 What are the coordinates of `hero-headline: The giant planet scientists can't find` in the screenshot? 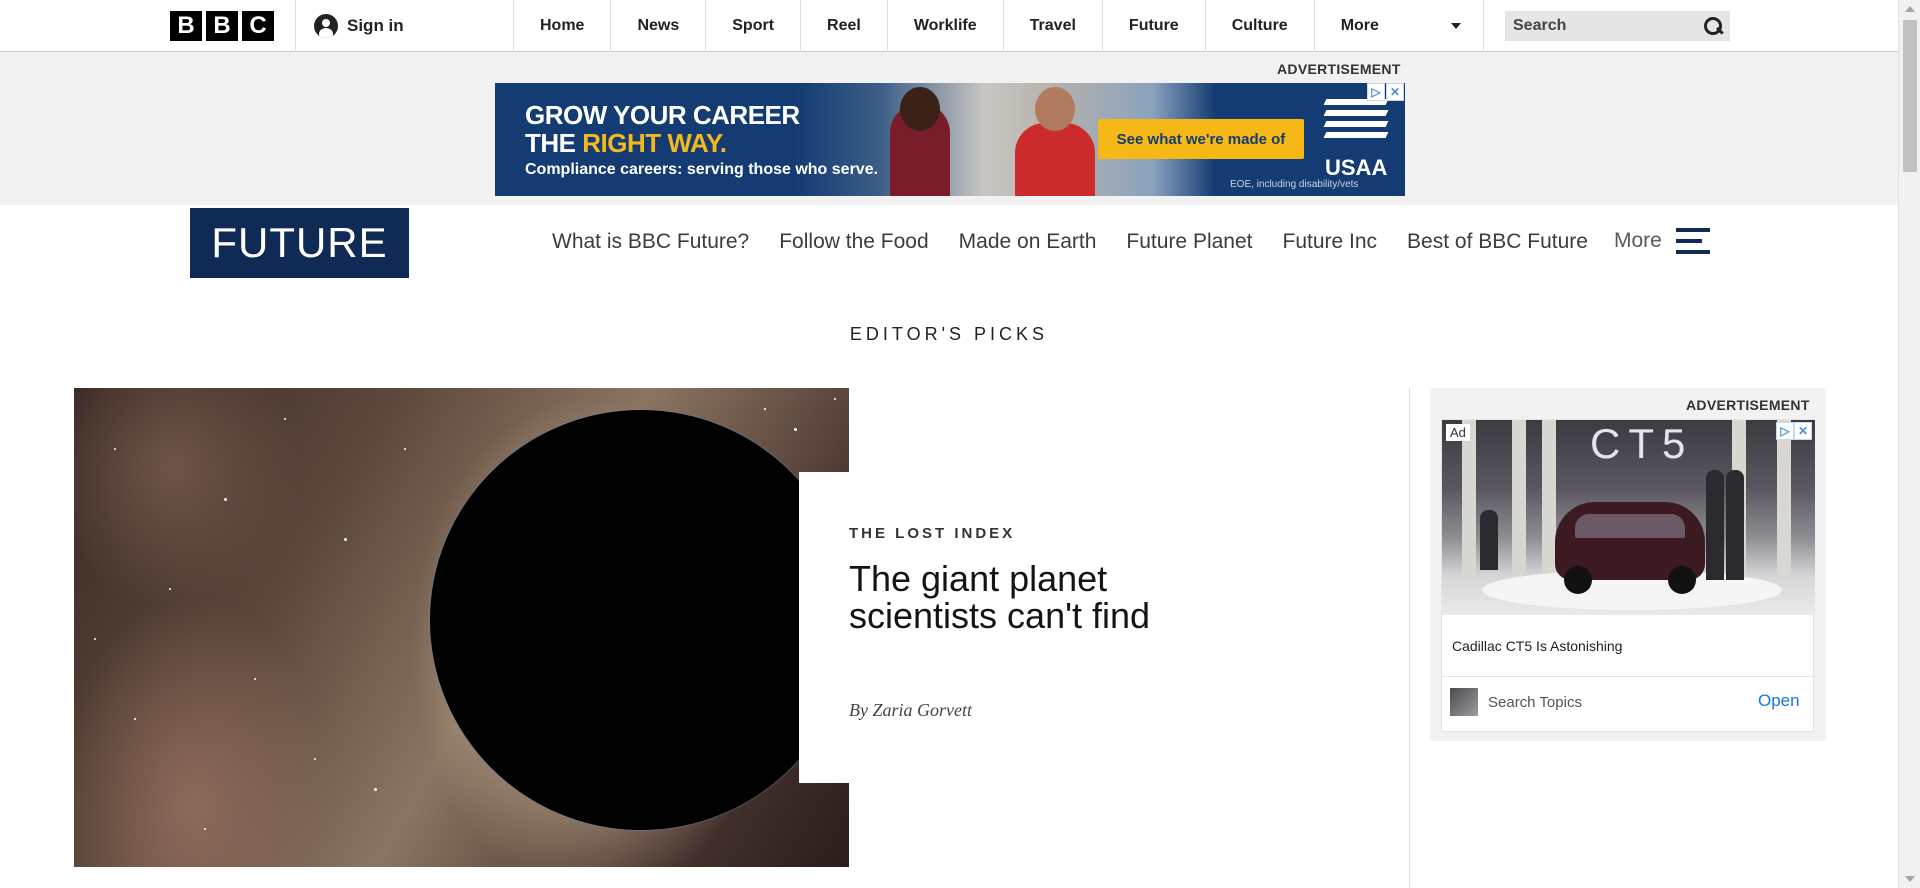 It's located at (1029, 597).